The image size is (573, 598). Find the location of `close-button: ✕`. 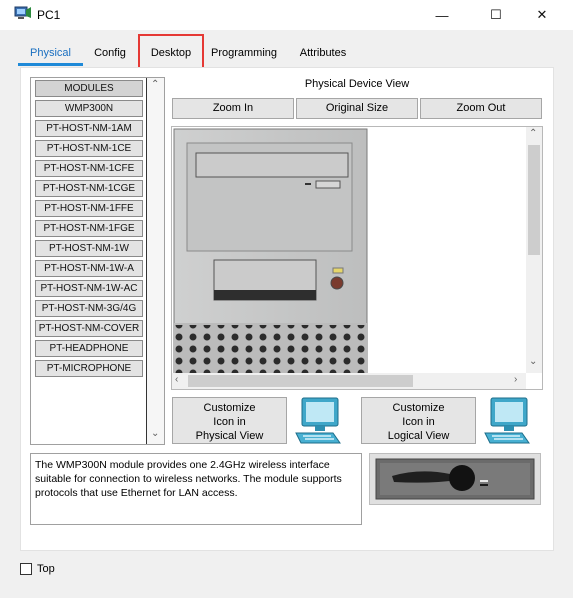

close-button: ✕ is located at coordinates (542, 15).